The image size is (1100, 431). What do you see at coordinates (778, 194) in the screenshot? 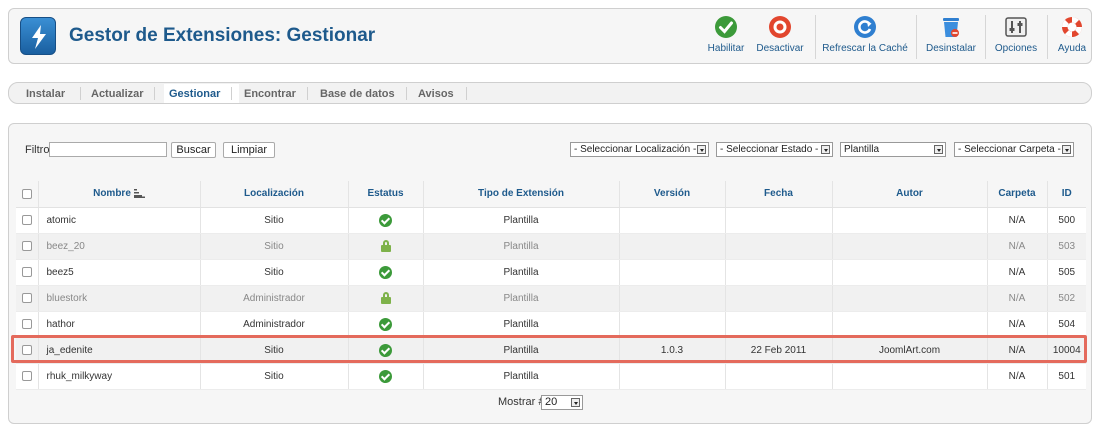
I see `column-header-date: Fecha` at bounding box center [778, 194].